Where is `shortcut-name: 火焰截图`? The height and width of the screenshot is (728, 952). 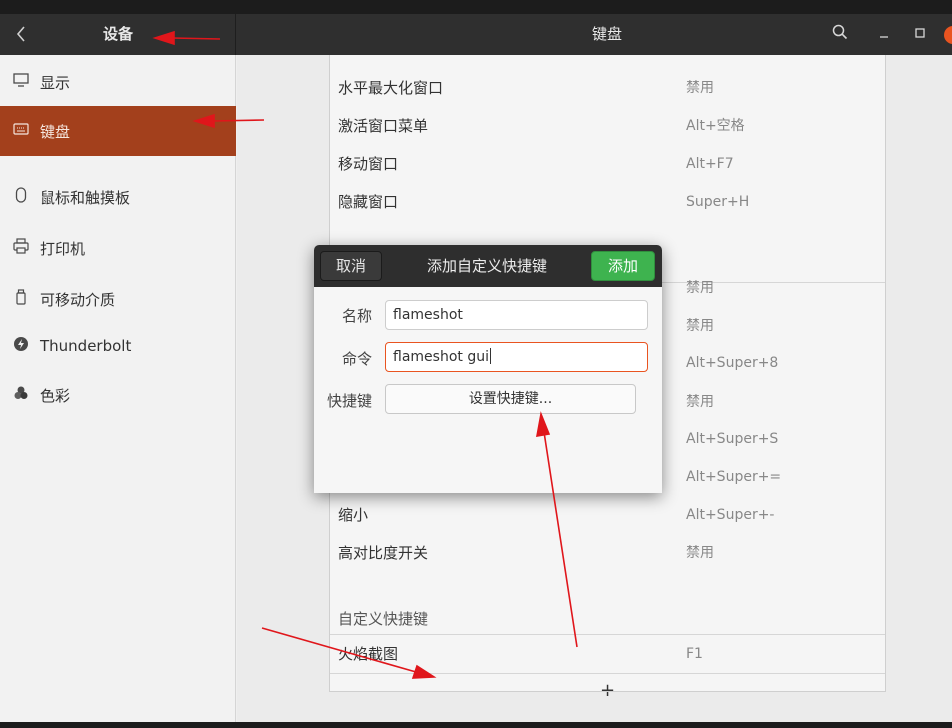 shortcut-name: 火焰截图 is located at coordinates (368, 654).